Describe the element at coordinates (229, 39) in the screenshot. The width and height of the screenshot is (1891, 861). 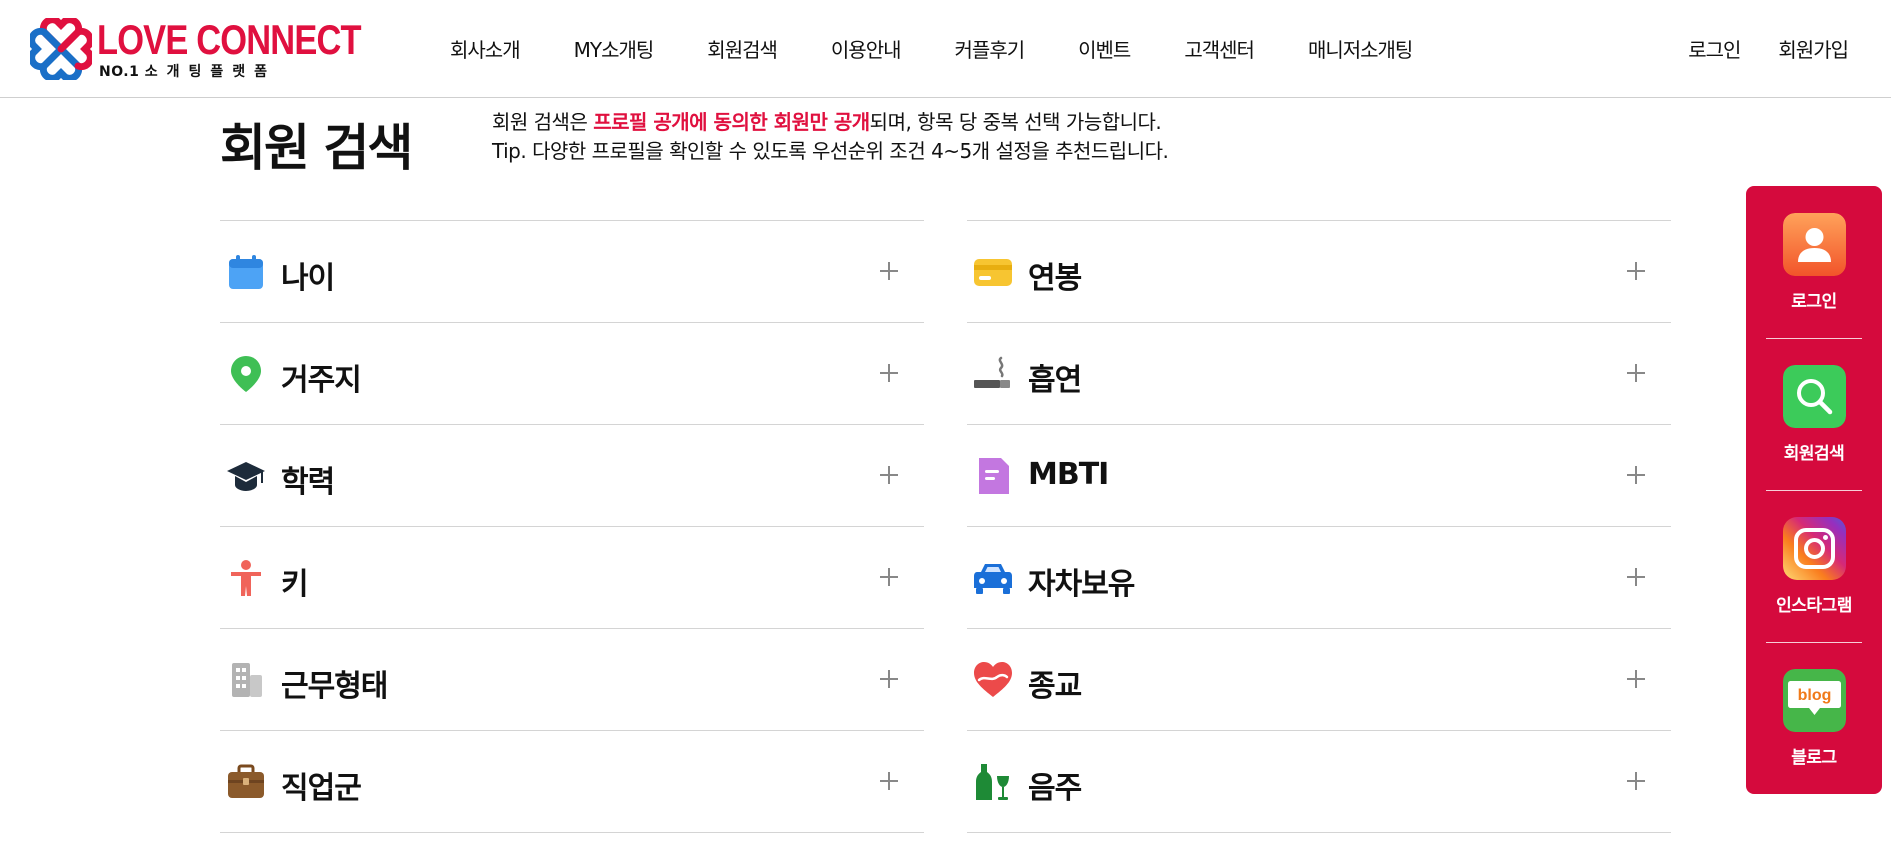
I see `logo-wordmark: LOVE CONNECT` at that location.